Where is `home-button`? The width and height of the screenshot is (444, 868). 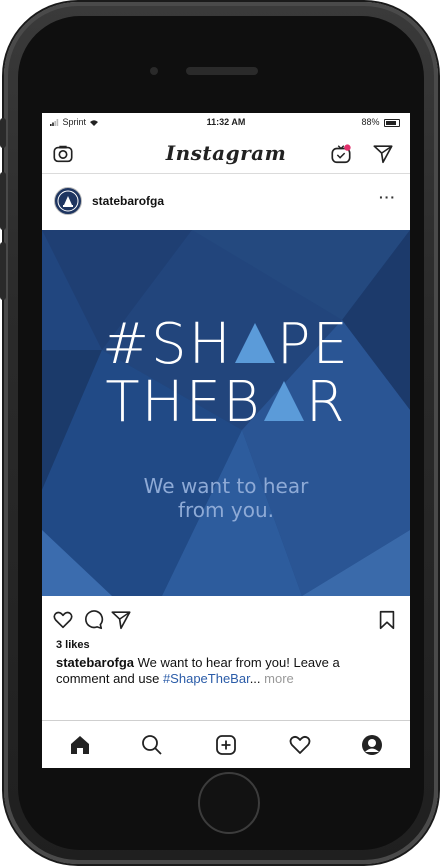
home-button is located at coordinates (229, 803).